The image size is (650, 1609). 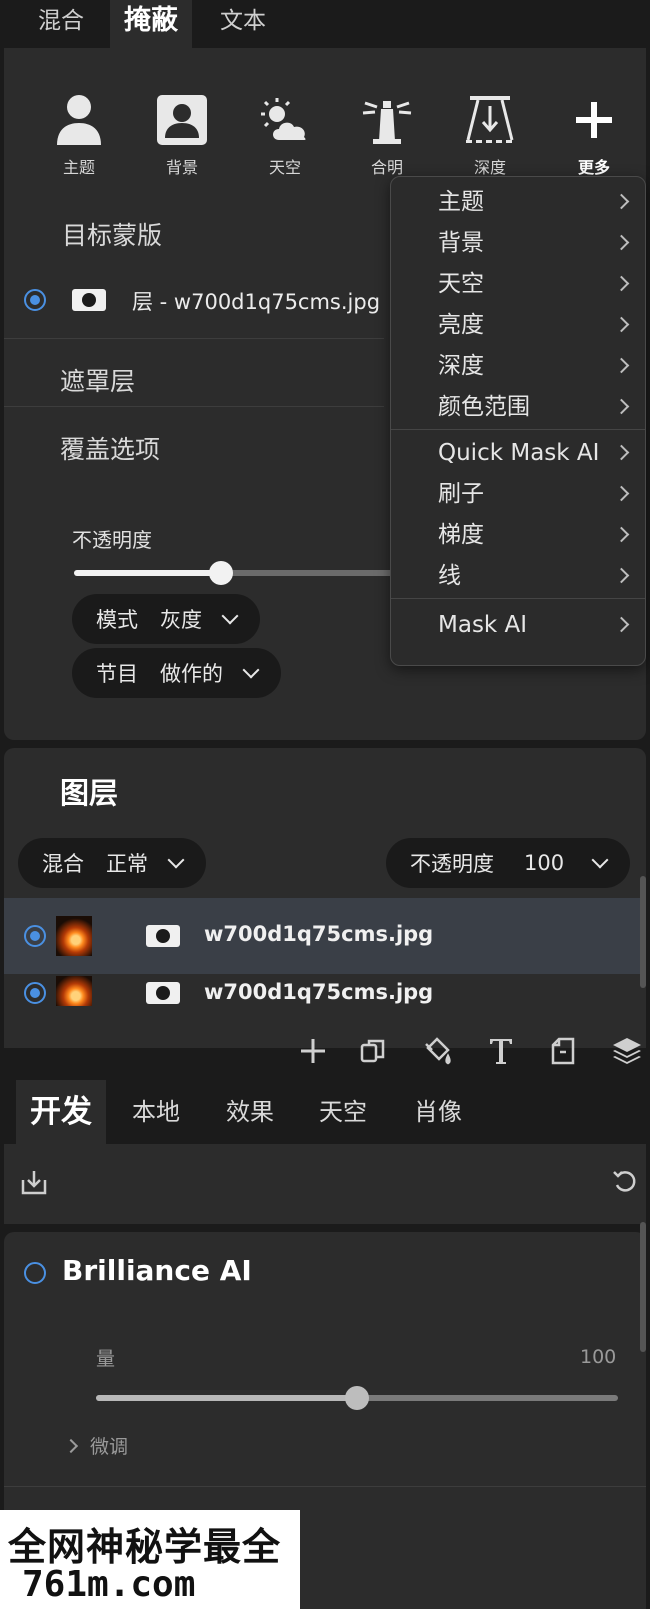 What do you see at coordinates (110, 448) in the screenshot?
I see `overlay-options-title: 覆盖选项` at bounding box center [110, 448].